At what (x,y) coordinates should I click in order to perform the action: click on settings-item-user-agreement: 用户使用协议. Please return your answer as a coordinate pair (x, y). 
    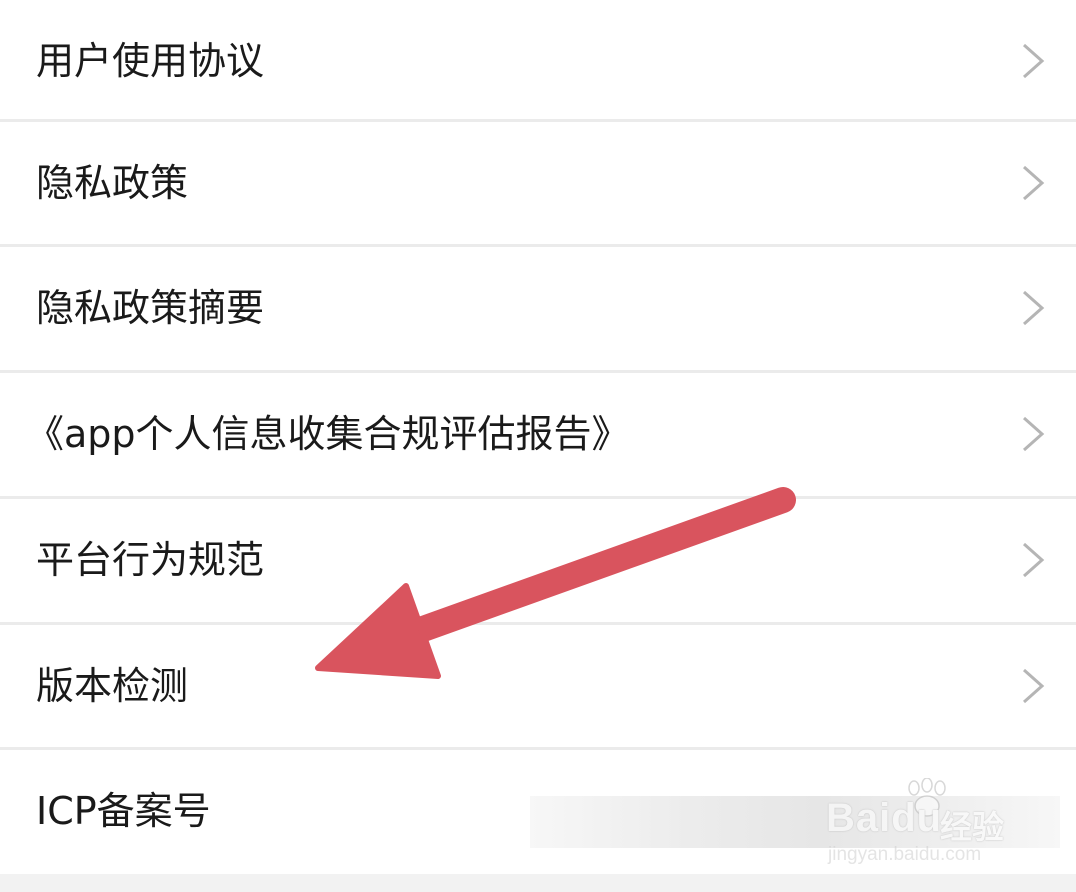
    Looking at the image, I should click on (538, 61).